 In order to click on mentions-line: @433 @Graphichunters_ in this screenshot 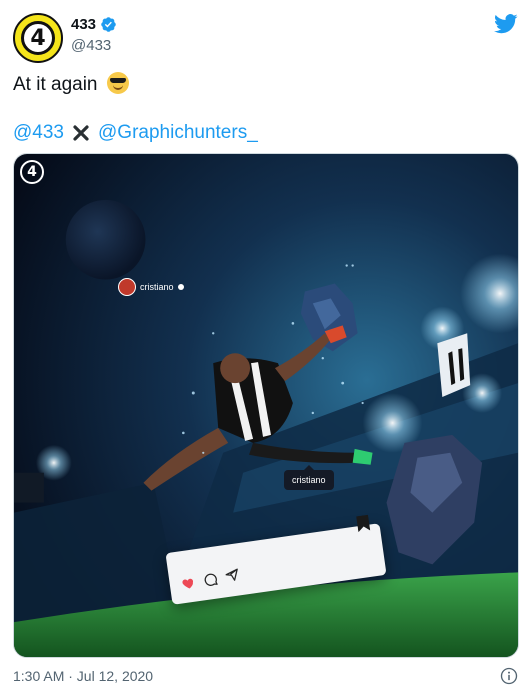, I will do `click(135, 133)`.